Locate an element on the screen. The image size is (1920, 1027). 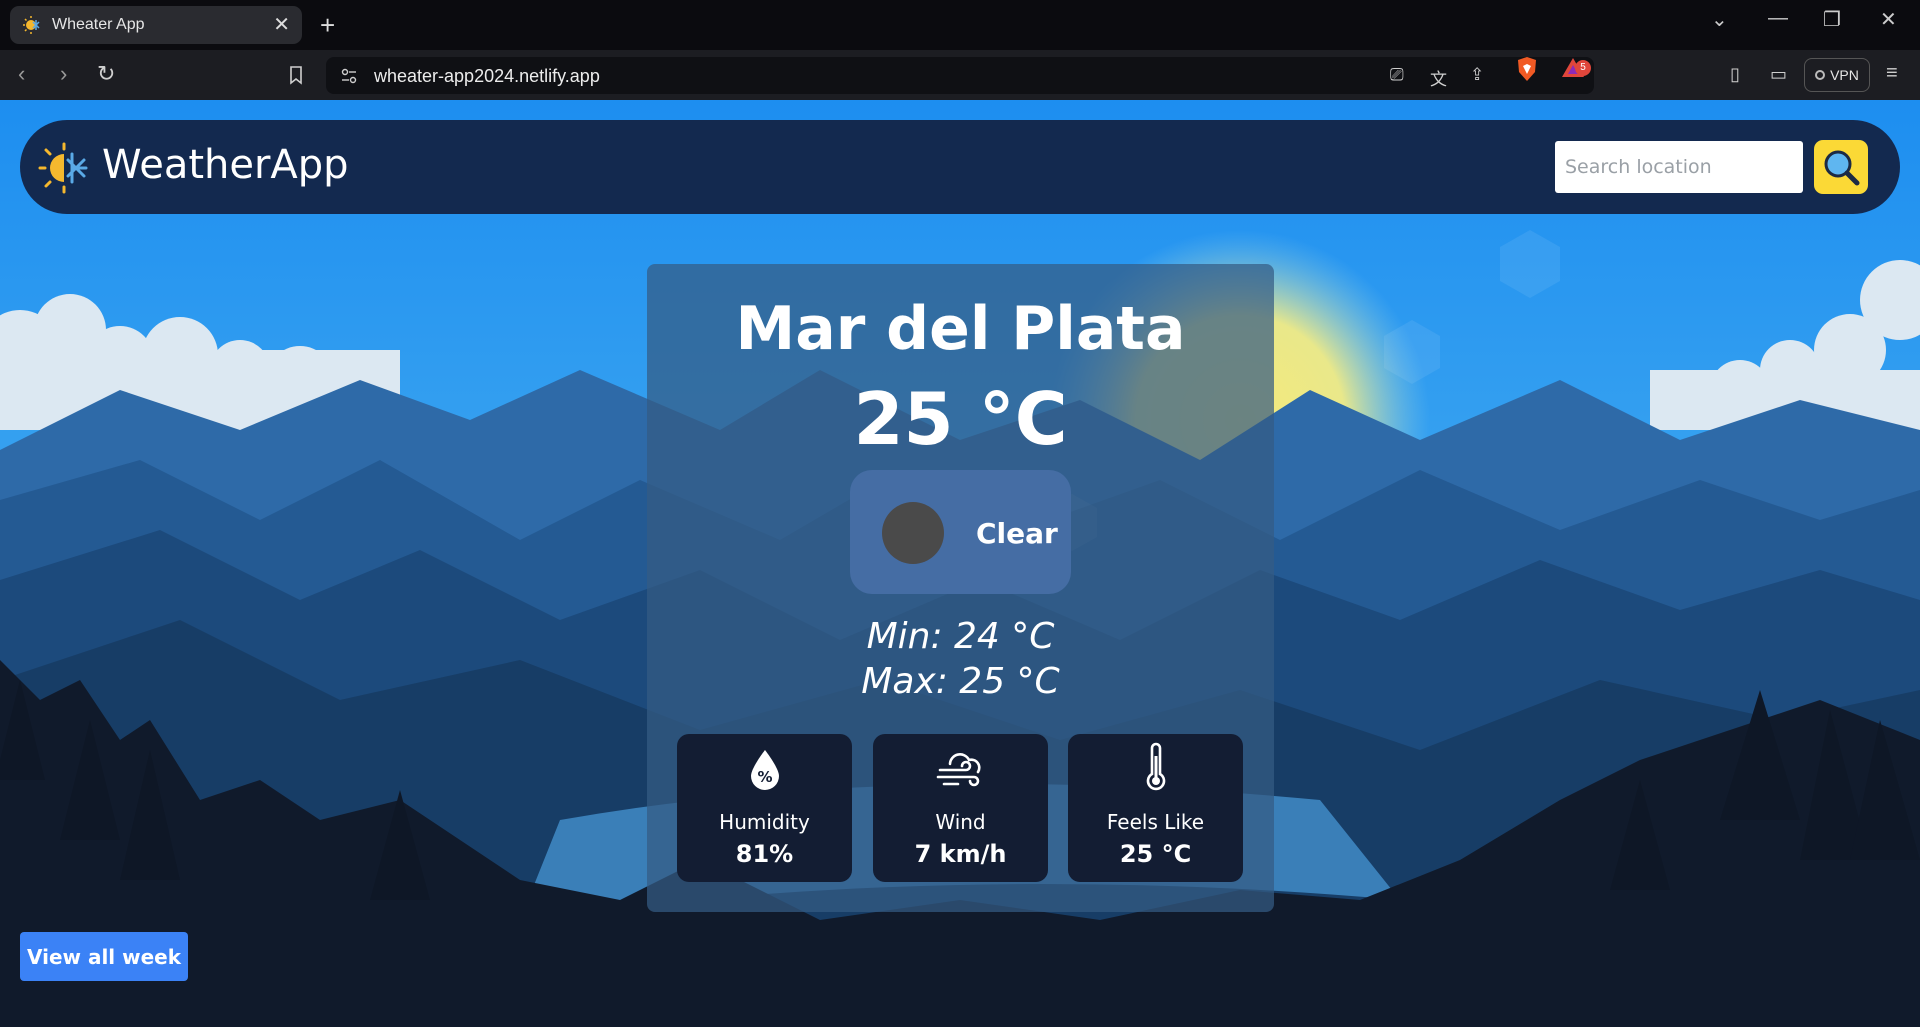
translate-icon: 文 is located at coordinates (1438, 77).